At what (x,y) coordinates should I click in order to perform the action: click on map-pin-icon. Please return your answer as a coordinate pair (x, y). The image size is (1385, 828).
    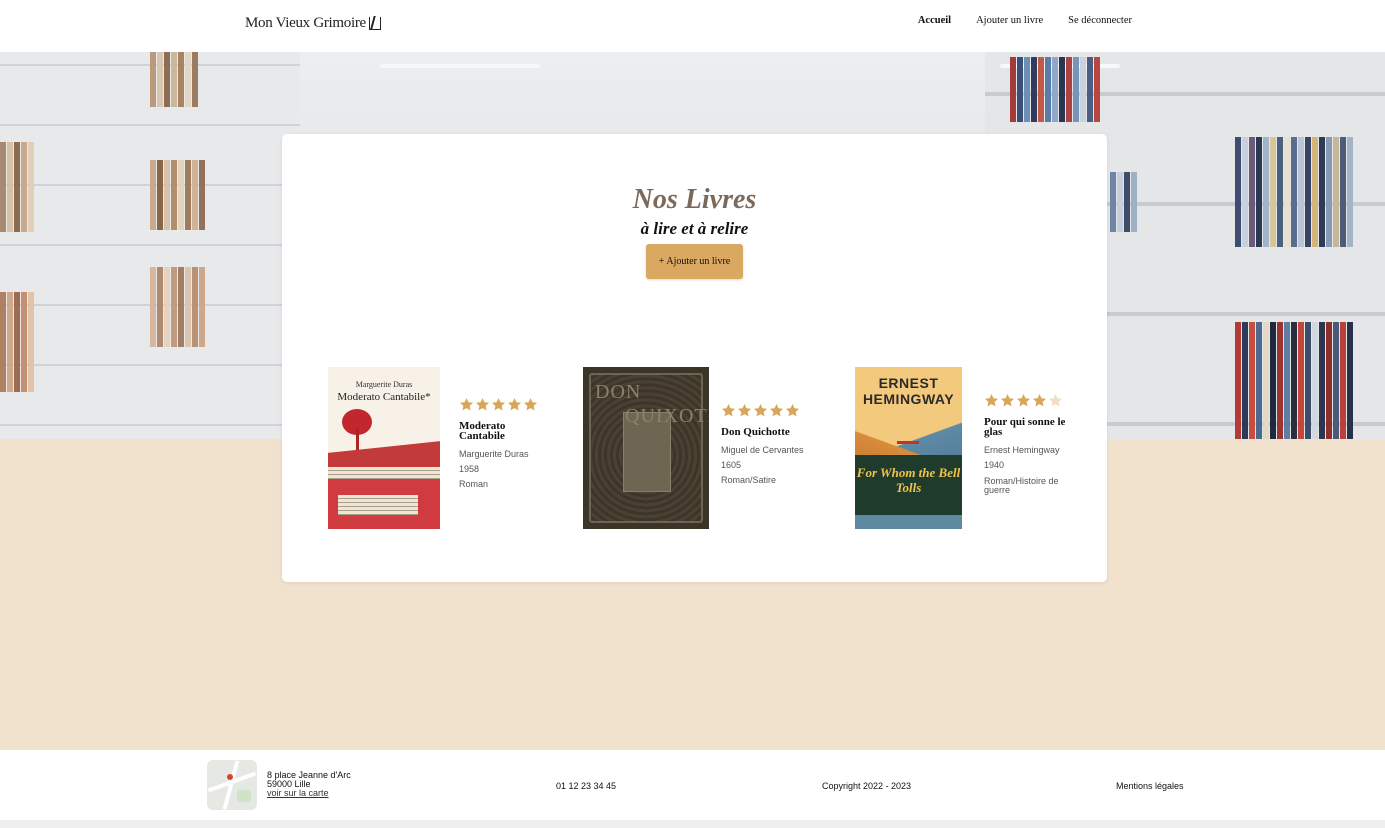
    Looking at the image, I should click on (230, 777).